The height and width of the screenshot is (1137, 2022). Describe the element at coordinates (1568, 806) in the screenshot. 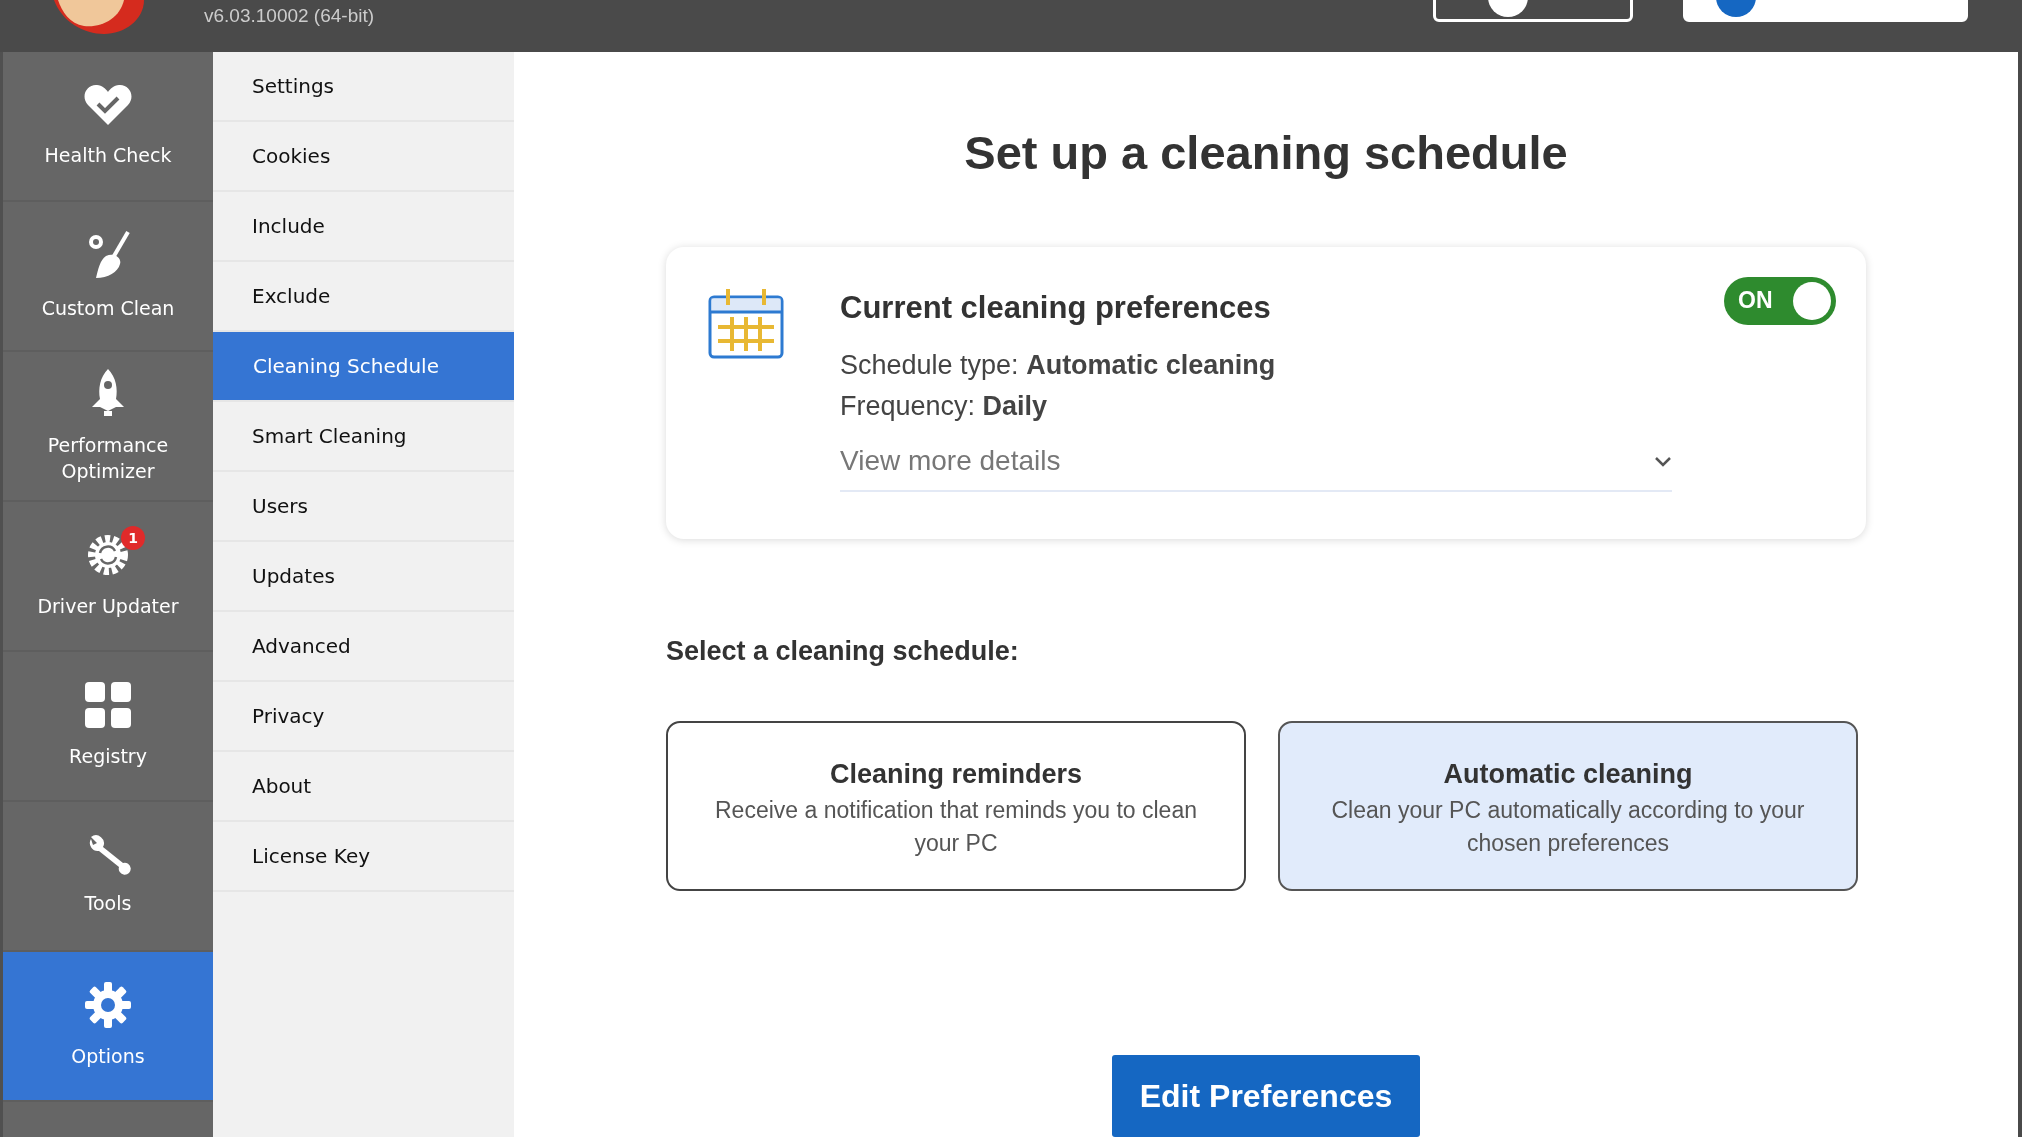

I see `schedule-option: Automatic cleaning Clean your PC automatically according to your chosen preferences` at that location.